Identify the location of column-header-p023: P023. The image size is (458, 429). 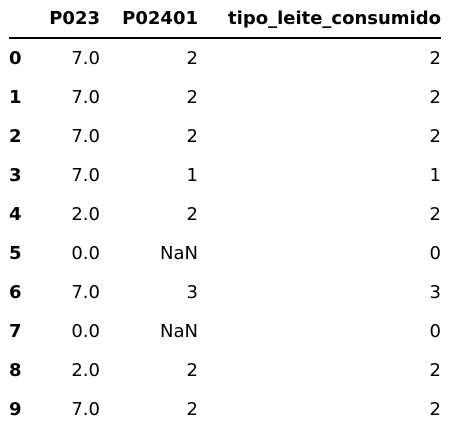
(70, 19).